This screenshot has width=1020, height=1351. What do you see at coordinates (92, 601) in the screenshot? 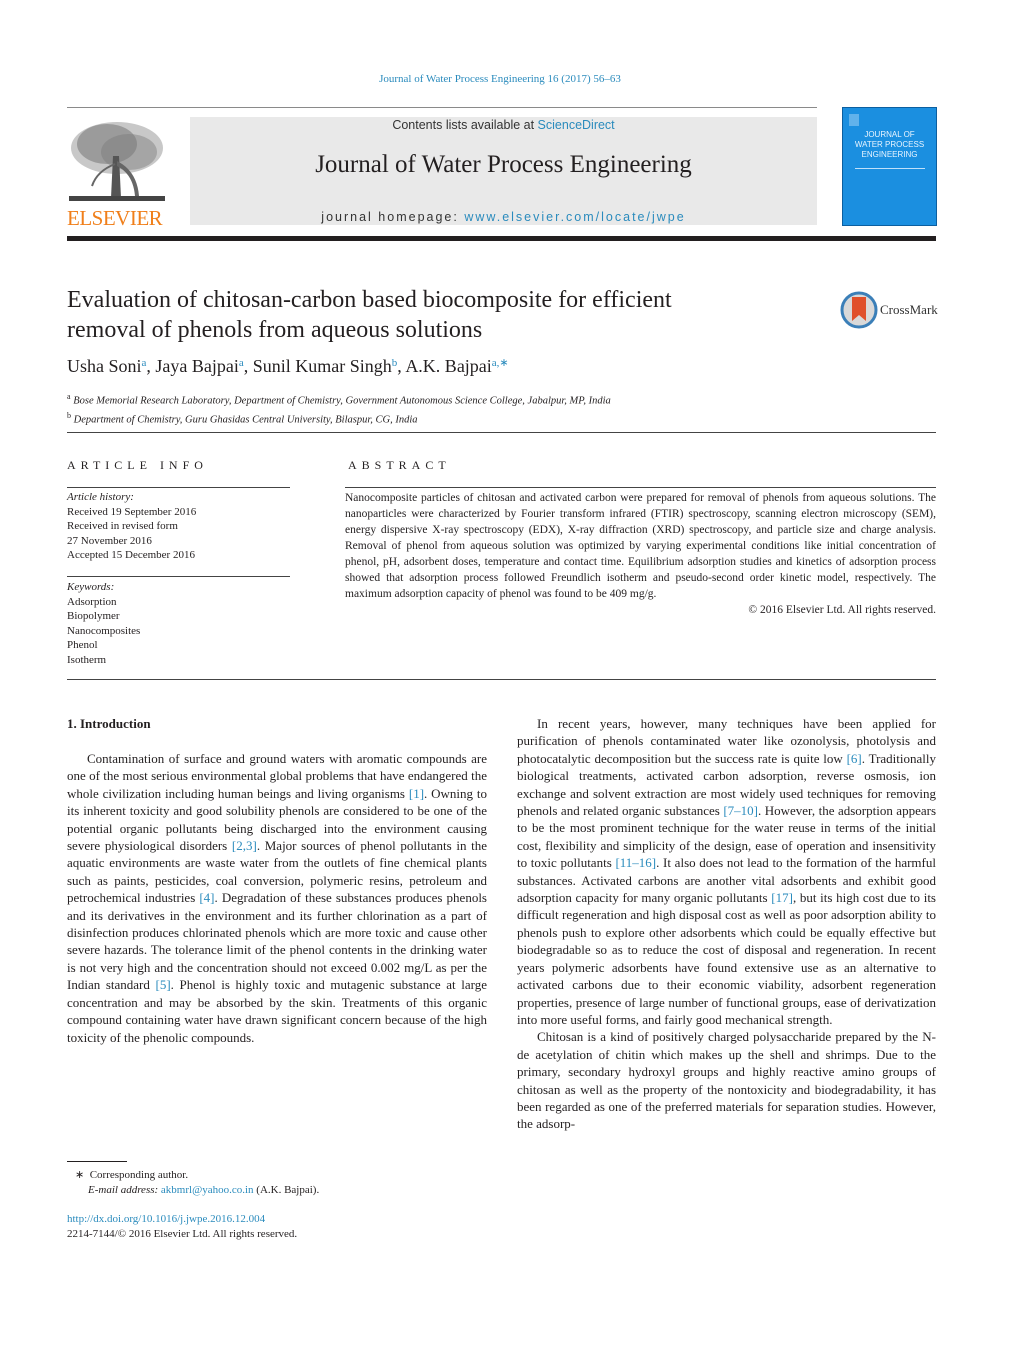
I see `keyword: Adsorption` at bounding box center [92, 601].